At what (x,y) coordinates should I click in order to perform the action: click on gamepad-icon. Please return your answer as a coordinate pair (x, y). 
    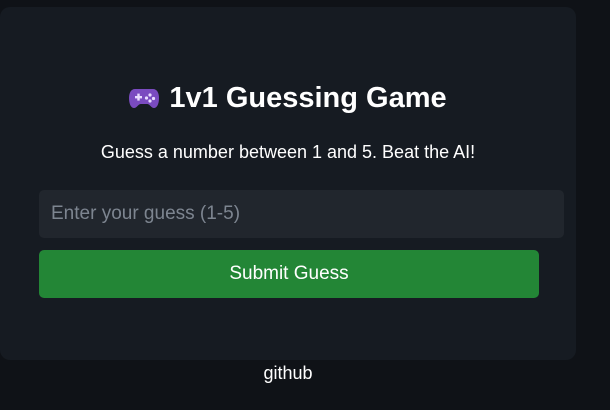
    Looking at the image, I should click on (144, 98).